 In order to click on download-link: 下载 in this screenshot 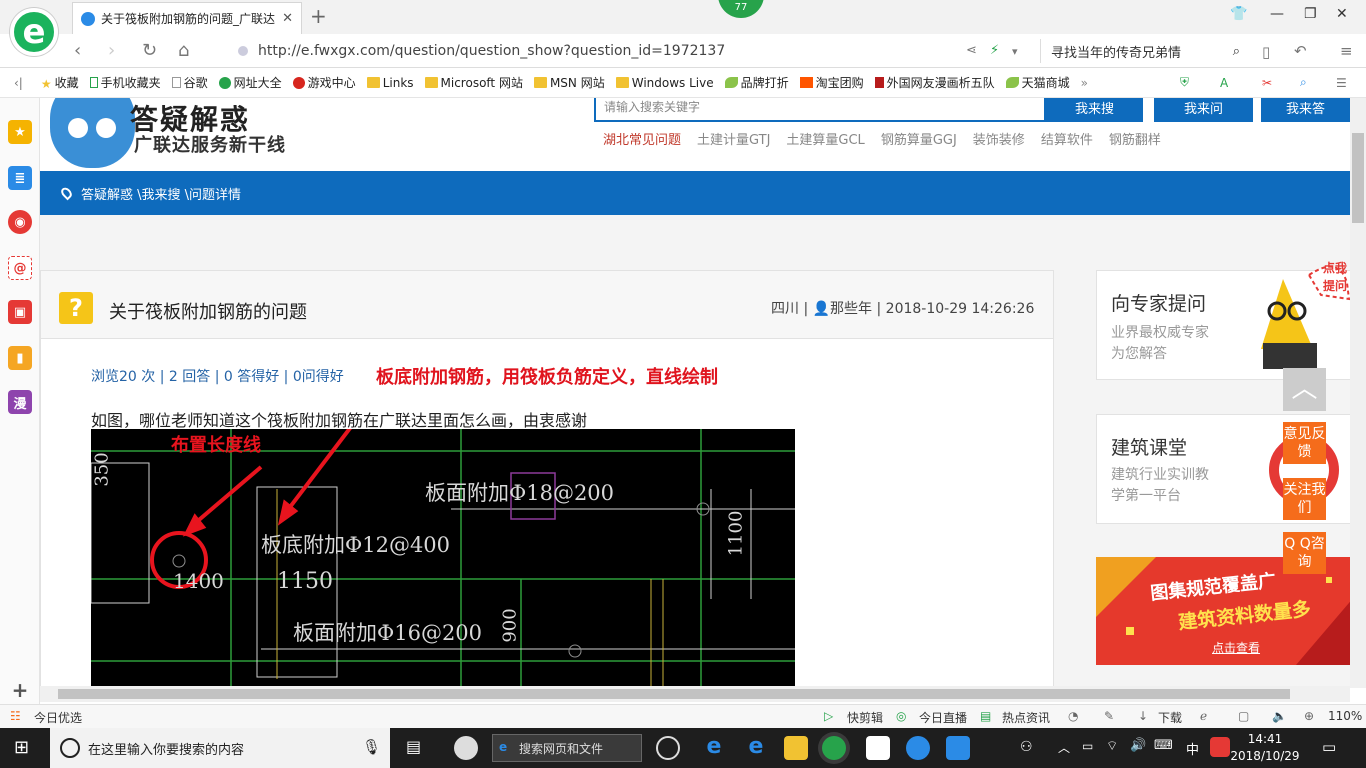, I will do `click(1170, 717)`.